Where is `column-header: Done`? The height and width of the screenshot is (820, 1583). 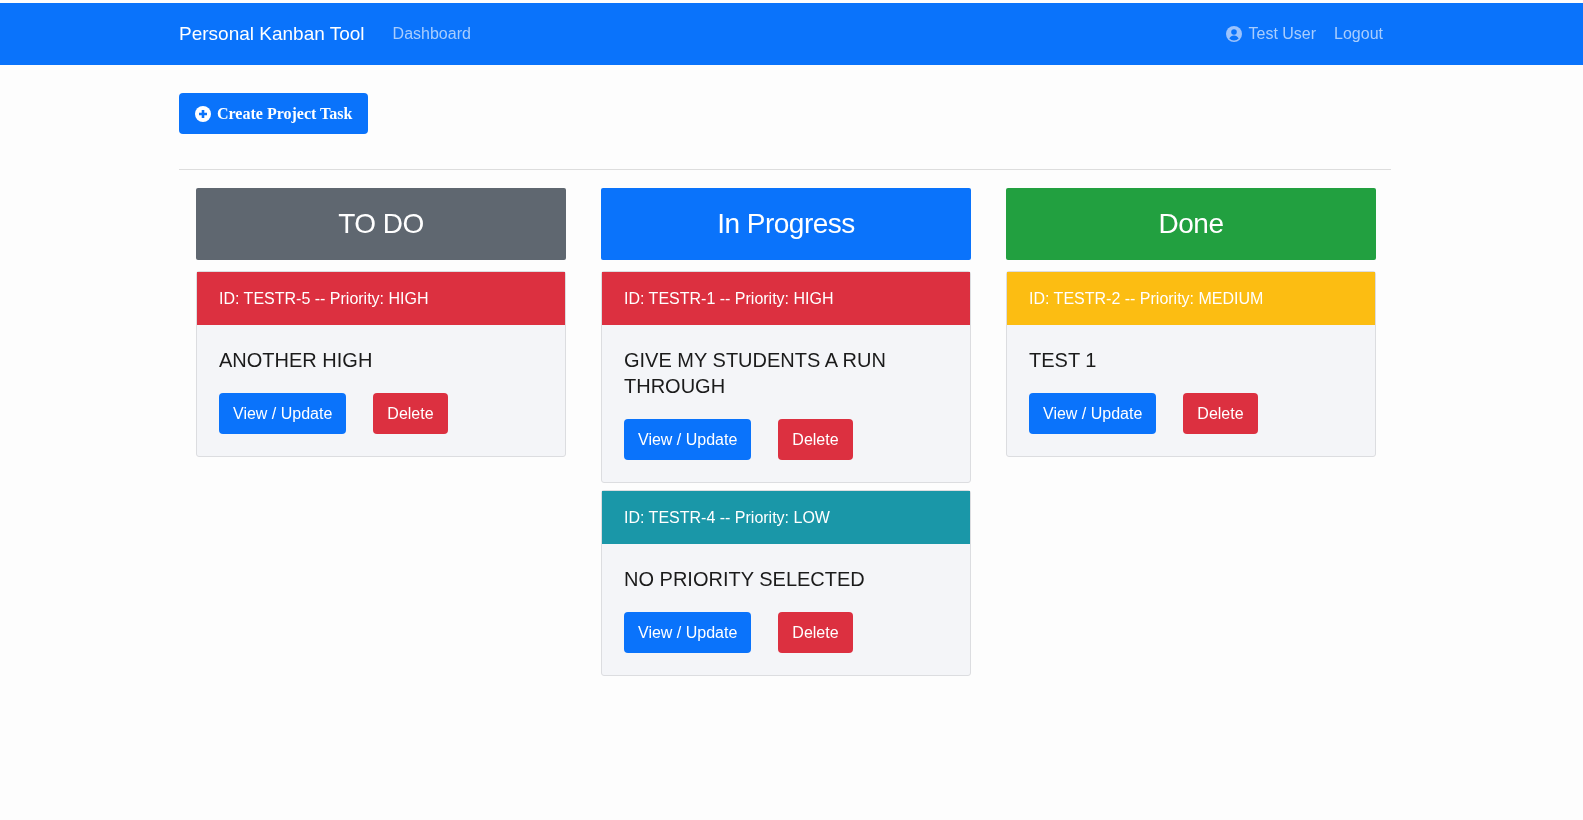 column-header: Done is located at coordinates (1191, 224).